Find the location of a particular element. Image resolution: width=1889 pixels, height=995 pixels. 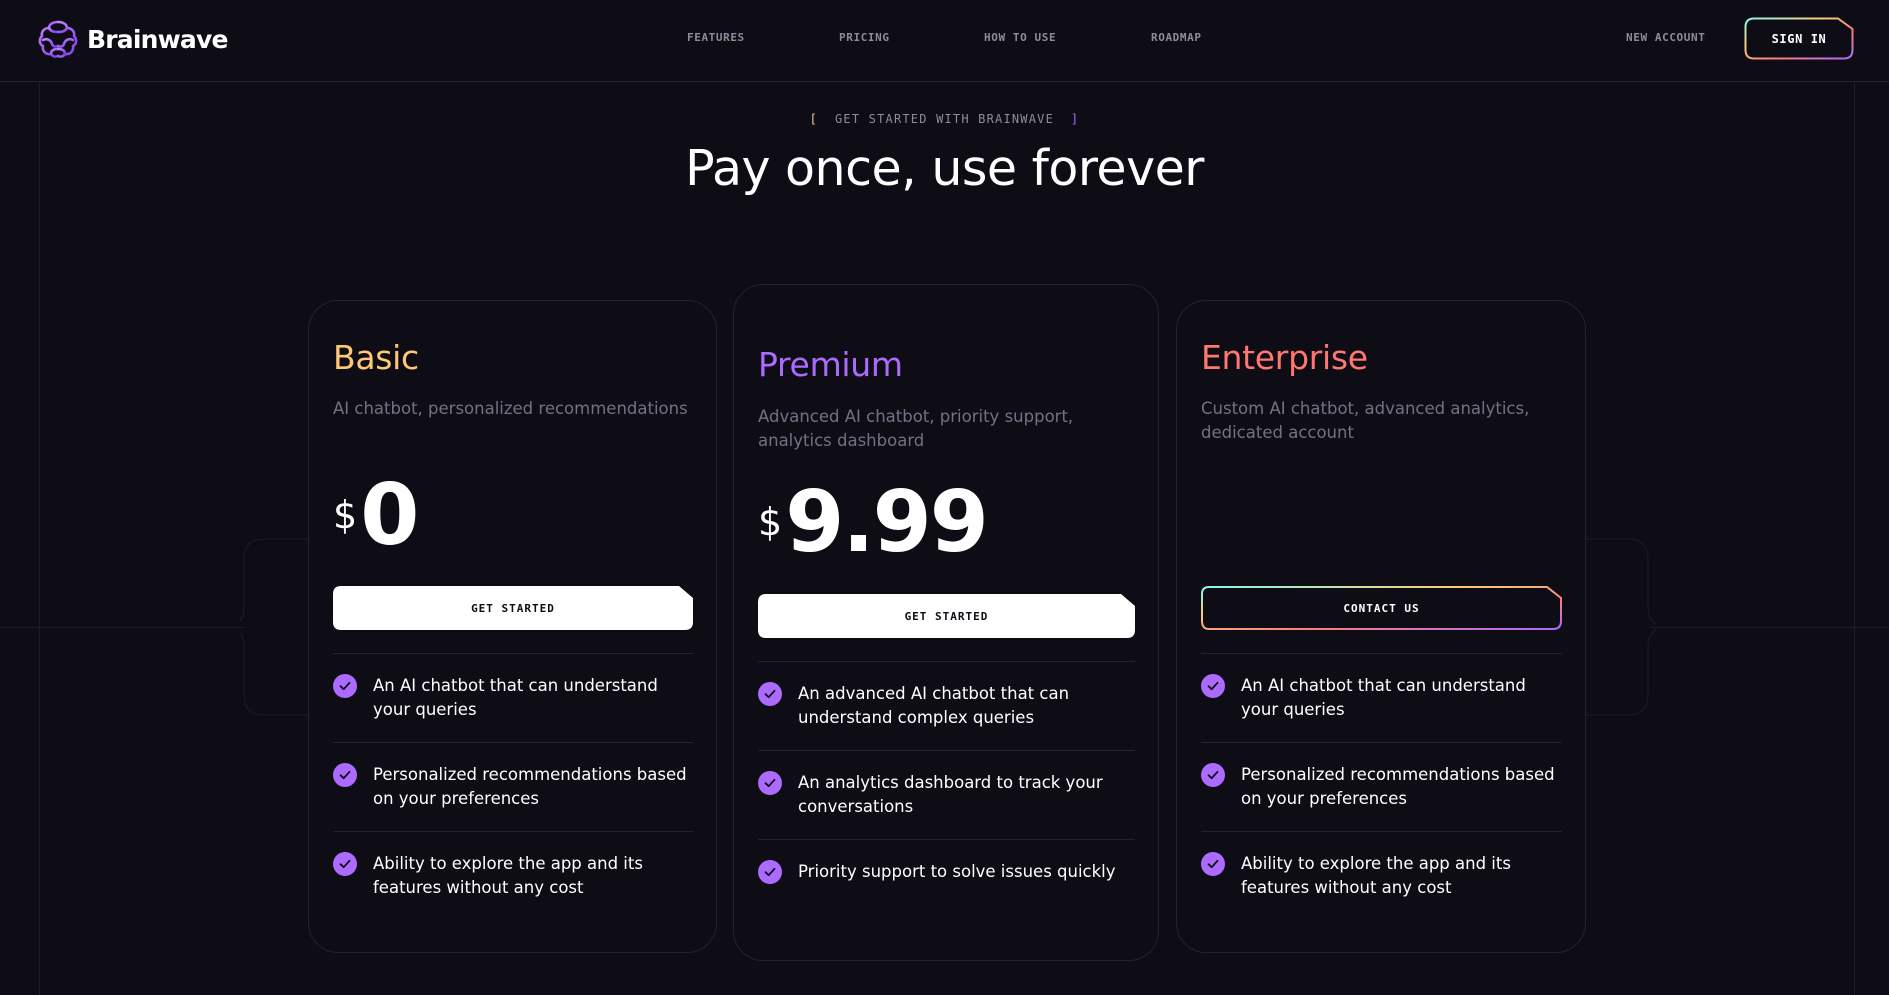

plan-title: Premium is located at coordinates (830, 364).